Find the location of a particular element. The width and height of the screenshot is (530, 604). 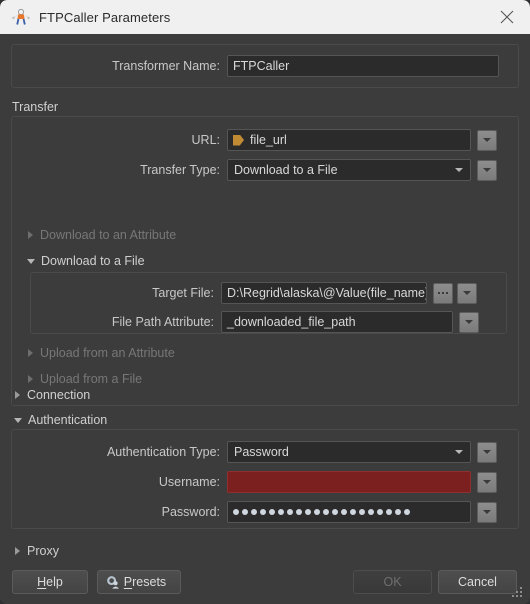

password-masked-value is located at coordinates (321, 512).